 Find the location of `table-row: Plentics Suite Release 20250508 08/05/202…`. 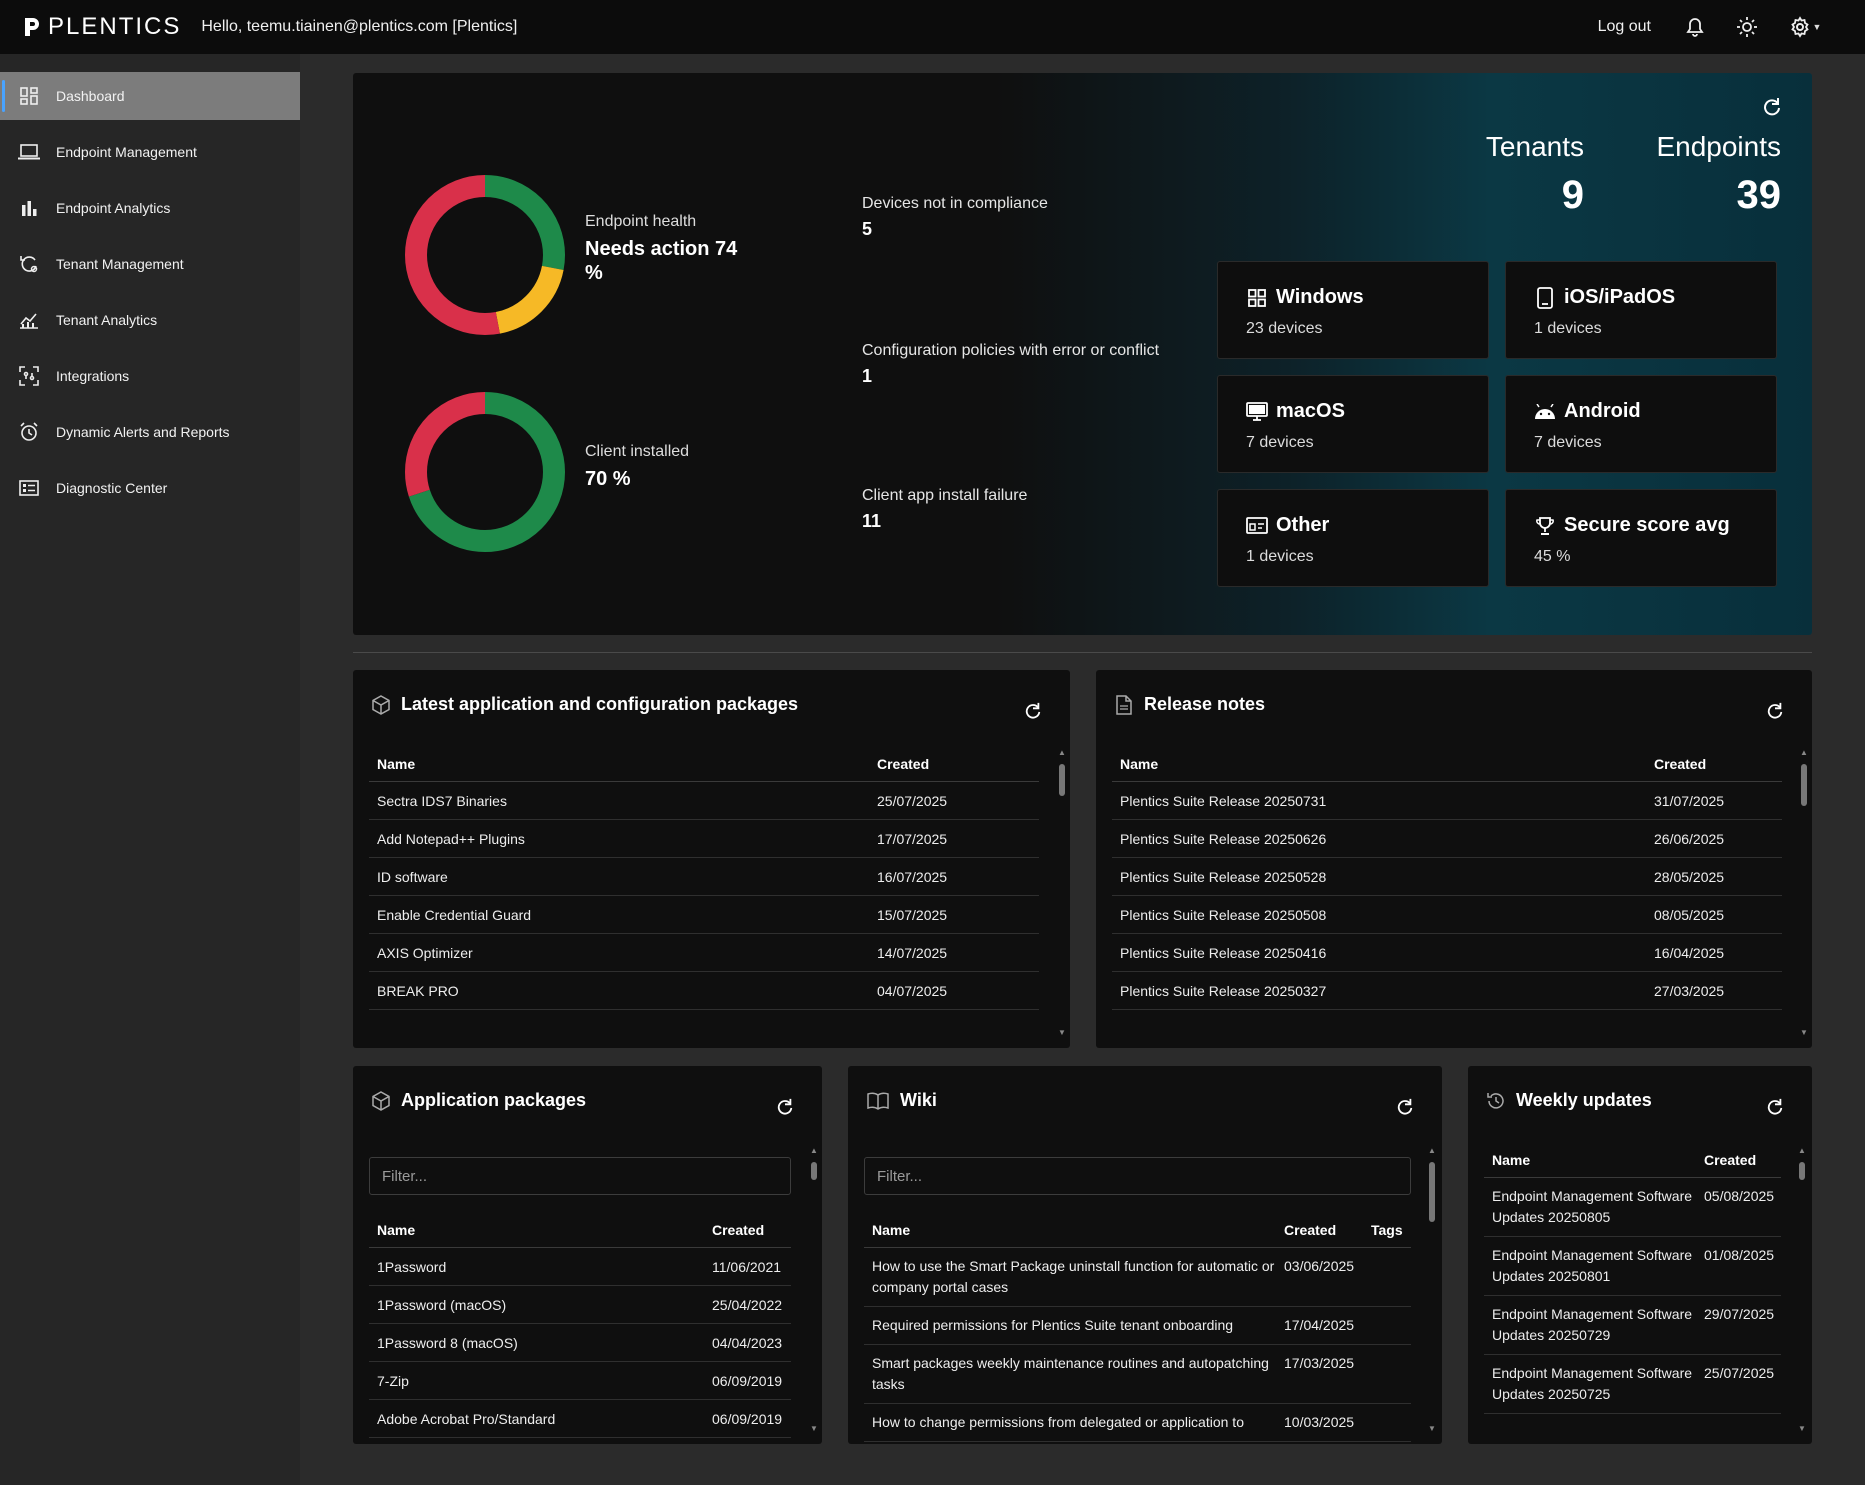

table-row: Plentics Suite Release 20250508 08/05/202… is located at coordinates (1447, 915).